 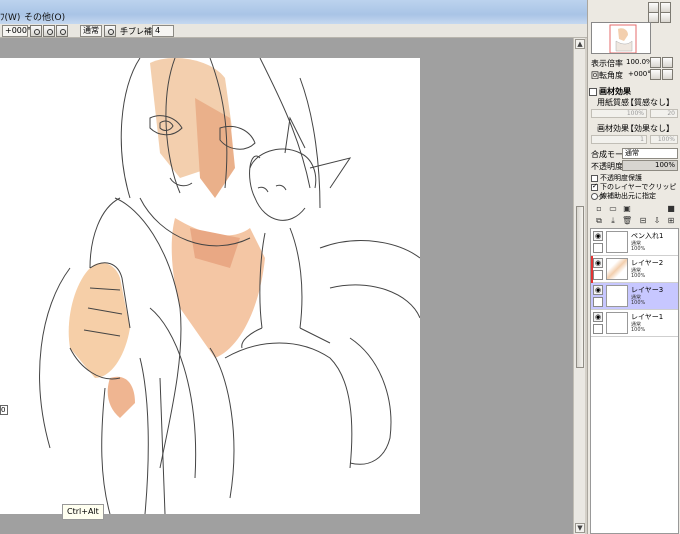 What do you see at coordinates (619, 113) in the screenshot?
I see `paper-scale-field: 100%` at bounding box center [619, 113].